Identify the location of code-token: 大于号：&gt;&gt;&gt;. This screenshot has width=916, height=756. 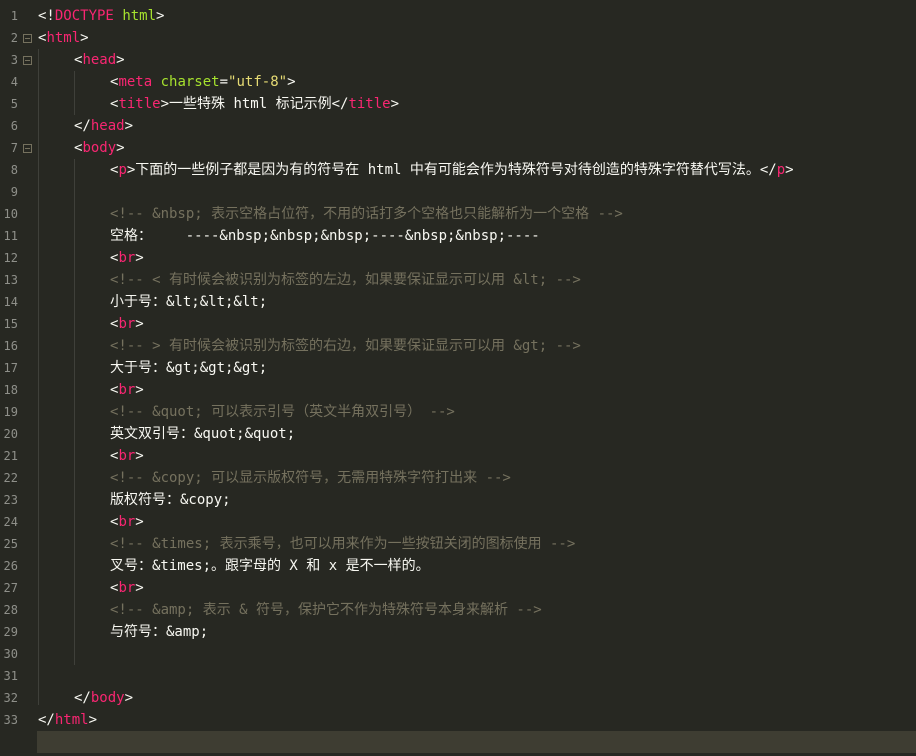
(189, 368).